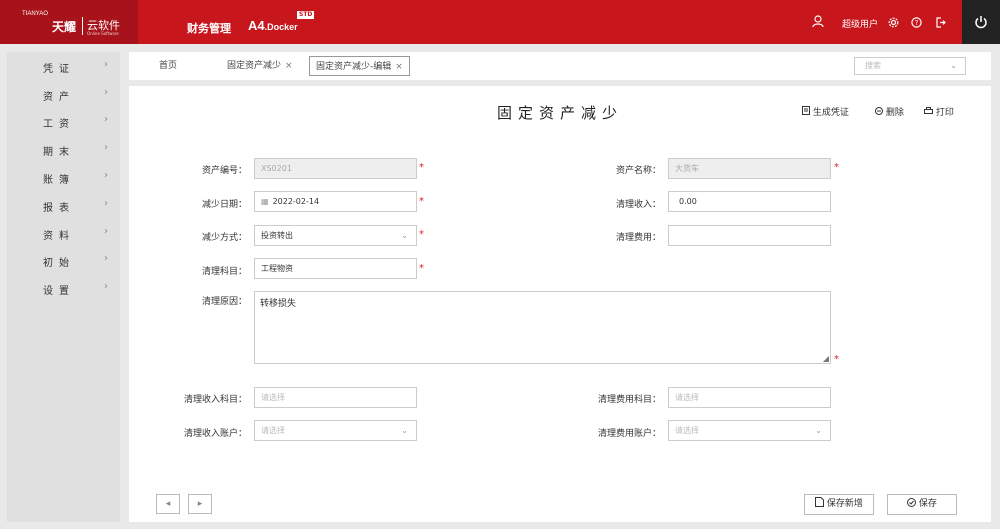 The height and width of the screenshot is (529, 1000). What do you see at coordinates (35, 14) in the screenshot?
I see `logo-small-text: TIANYAO` at bounding box center [35, 14].